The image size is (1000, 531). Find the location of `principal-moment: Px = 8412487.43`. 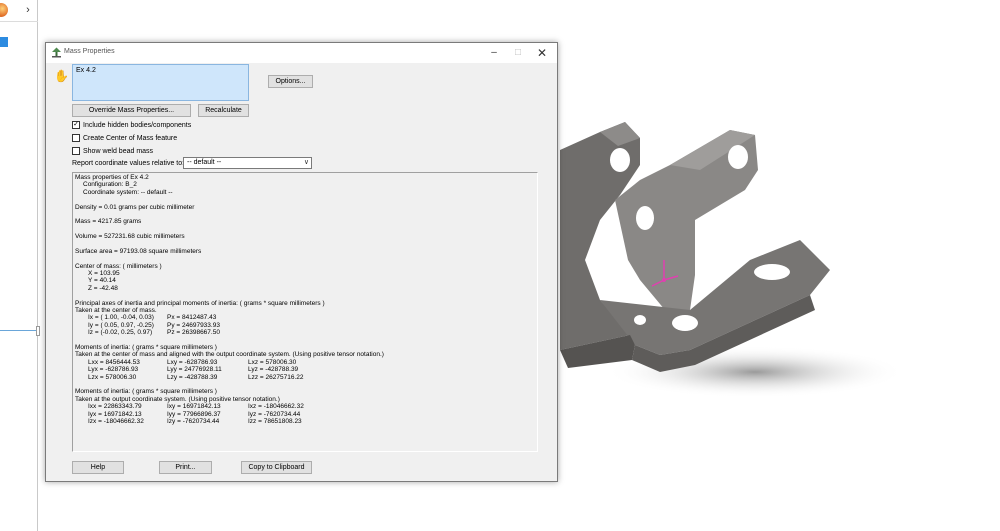

principal-moment: Px = 8412487.43 is located at coordinates (192, 318).